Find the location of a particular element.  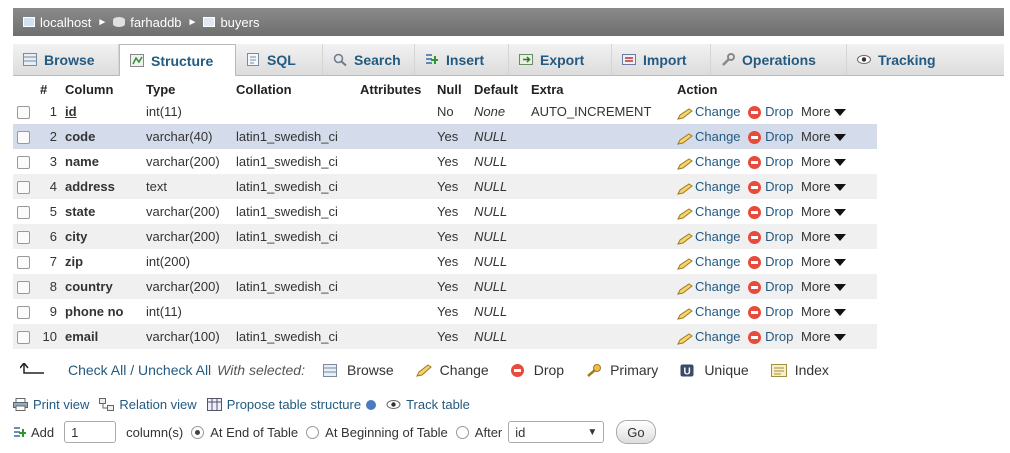

breadcrumb-table: buyers is located at coordinates (231, 22).